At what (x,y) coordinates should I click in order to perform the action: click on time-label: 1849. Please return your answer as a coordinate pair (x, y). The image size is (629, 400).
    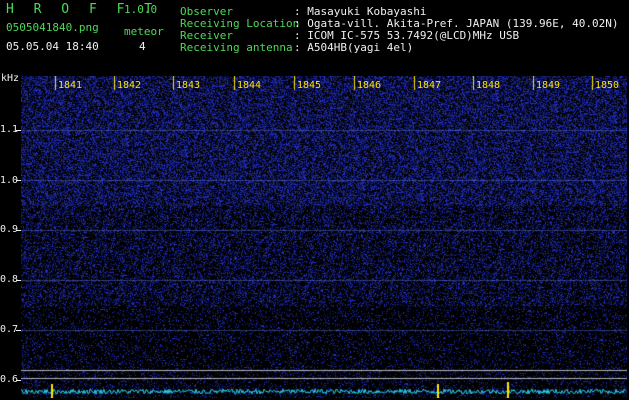
    Looking at the image, I should click on (548, 85).